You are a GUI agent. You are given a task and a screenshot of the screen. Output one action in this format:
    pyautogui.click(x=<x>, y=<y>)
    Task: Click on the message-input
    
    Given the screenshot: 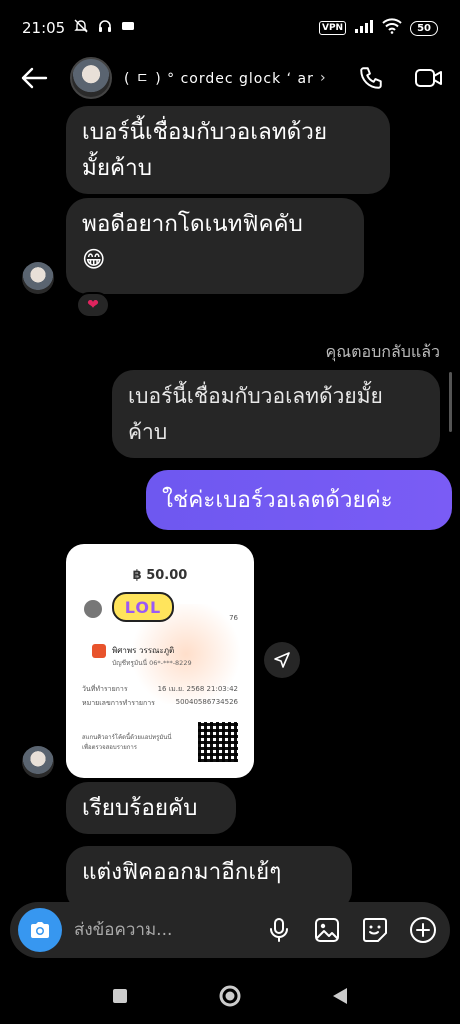 What is the action you would take?
    pyautogui.click(x=164, y=930)
    